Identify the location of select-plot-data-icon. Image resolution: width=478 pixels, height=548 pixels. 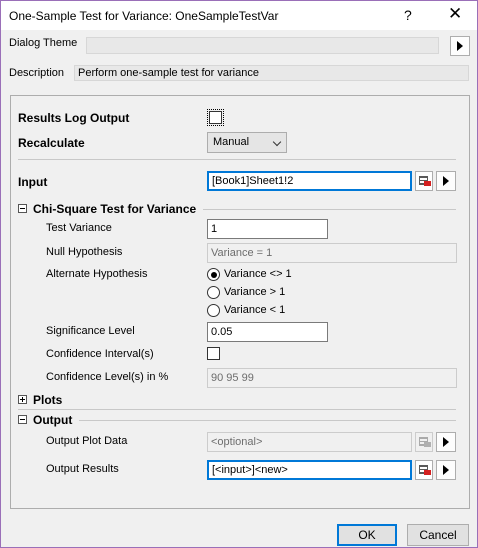
(424, 442).